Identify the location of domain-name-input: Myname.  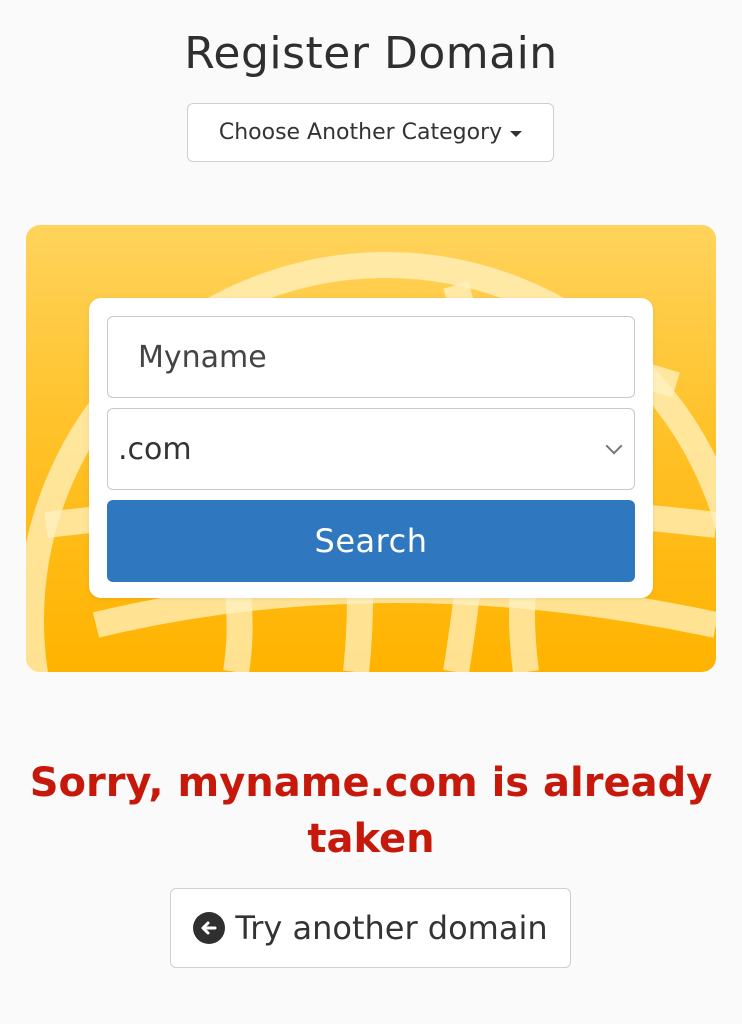
(371, 357).